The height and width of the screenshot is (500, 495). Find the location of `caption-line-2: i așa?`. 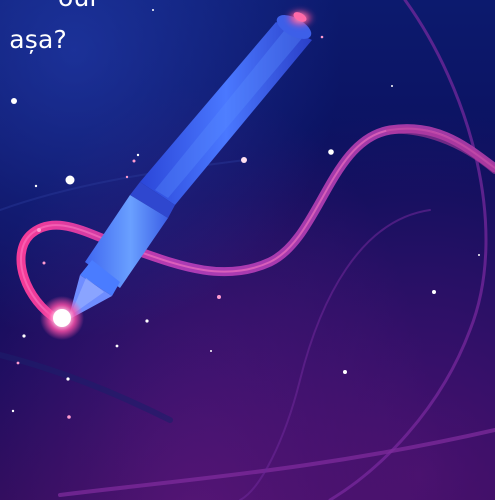

caption-line-2: i așa? is located at coordinates (34, 39).